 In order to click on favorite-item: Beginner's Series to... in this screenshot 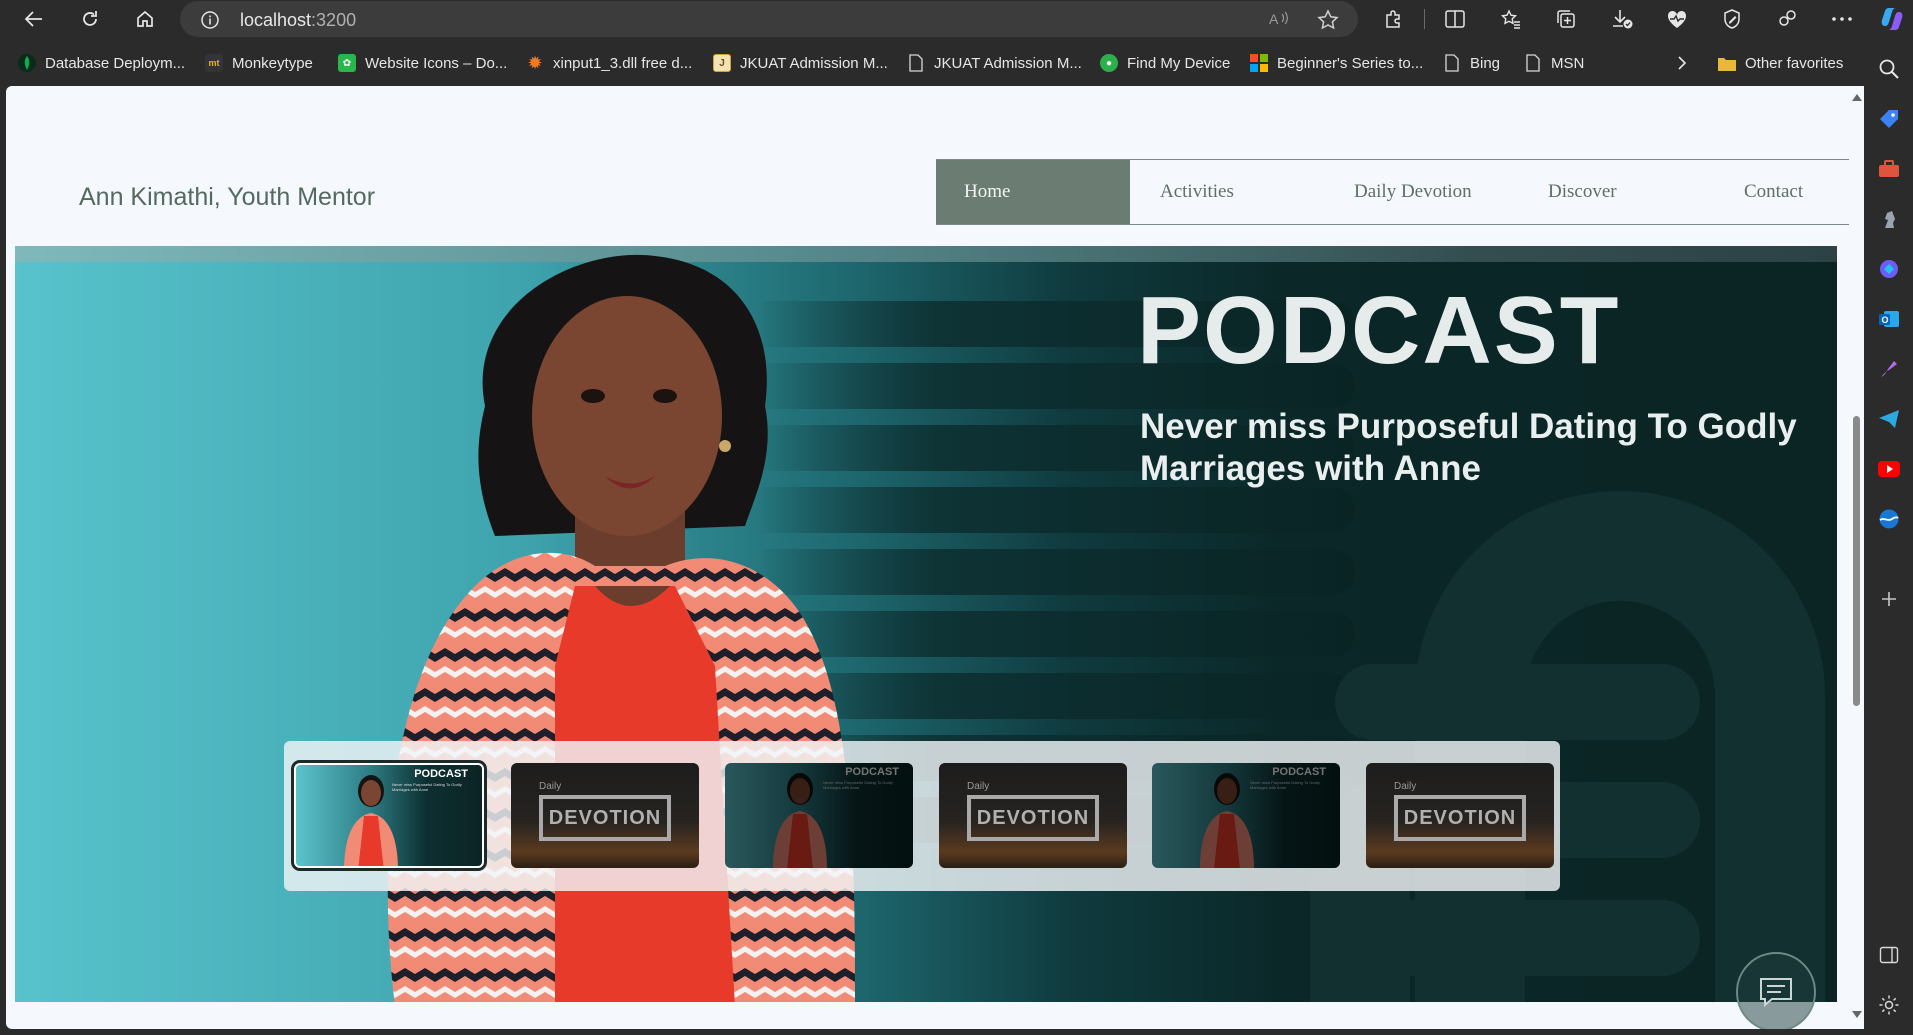, I will do `click(1336, 63)`.